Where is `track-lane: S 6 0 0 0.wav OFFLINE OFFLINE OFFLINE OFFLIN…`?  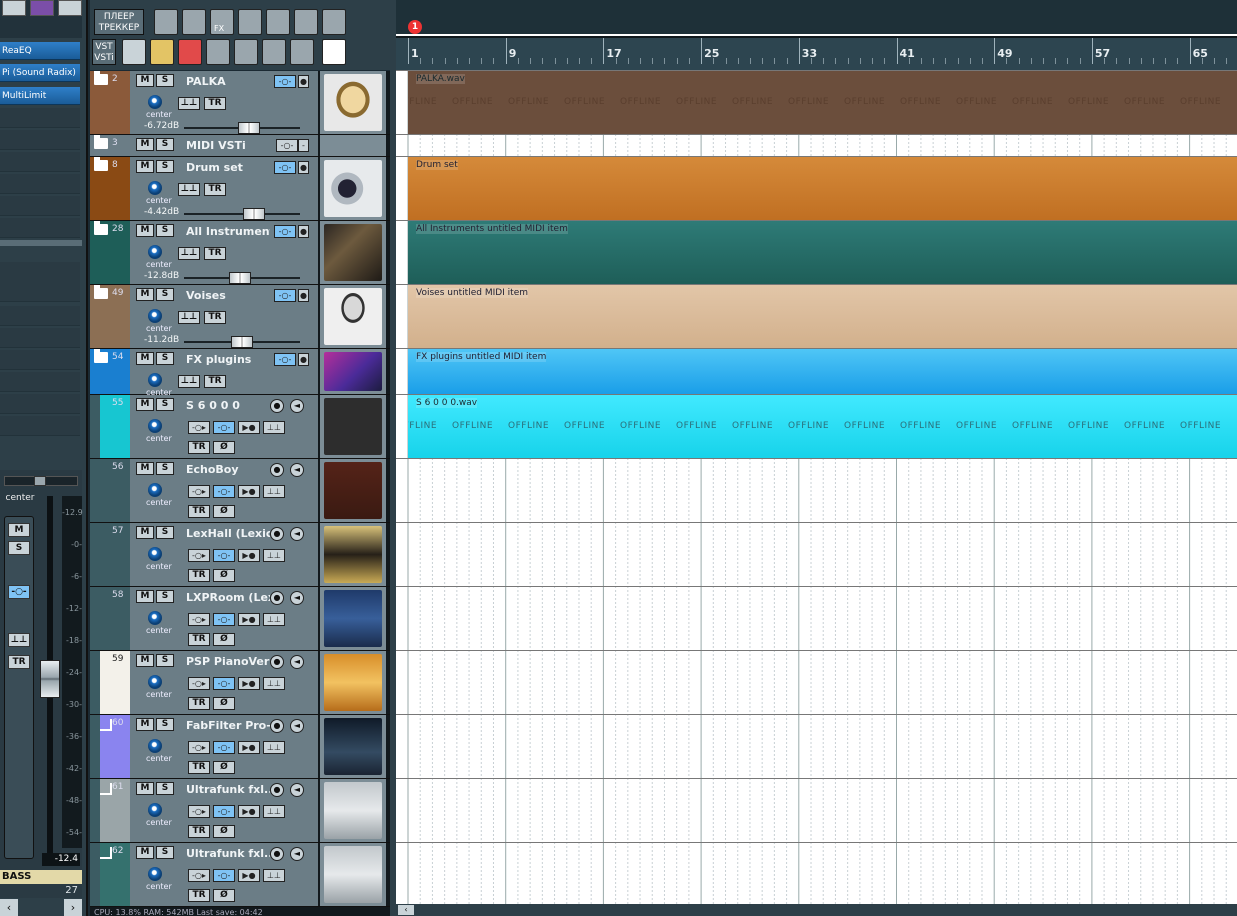
track-lane: S 6 0 0 0.wav OFFLINE OFFLINE OFFLINE OFFLIN… is located at coordinates (816, 426).